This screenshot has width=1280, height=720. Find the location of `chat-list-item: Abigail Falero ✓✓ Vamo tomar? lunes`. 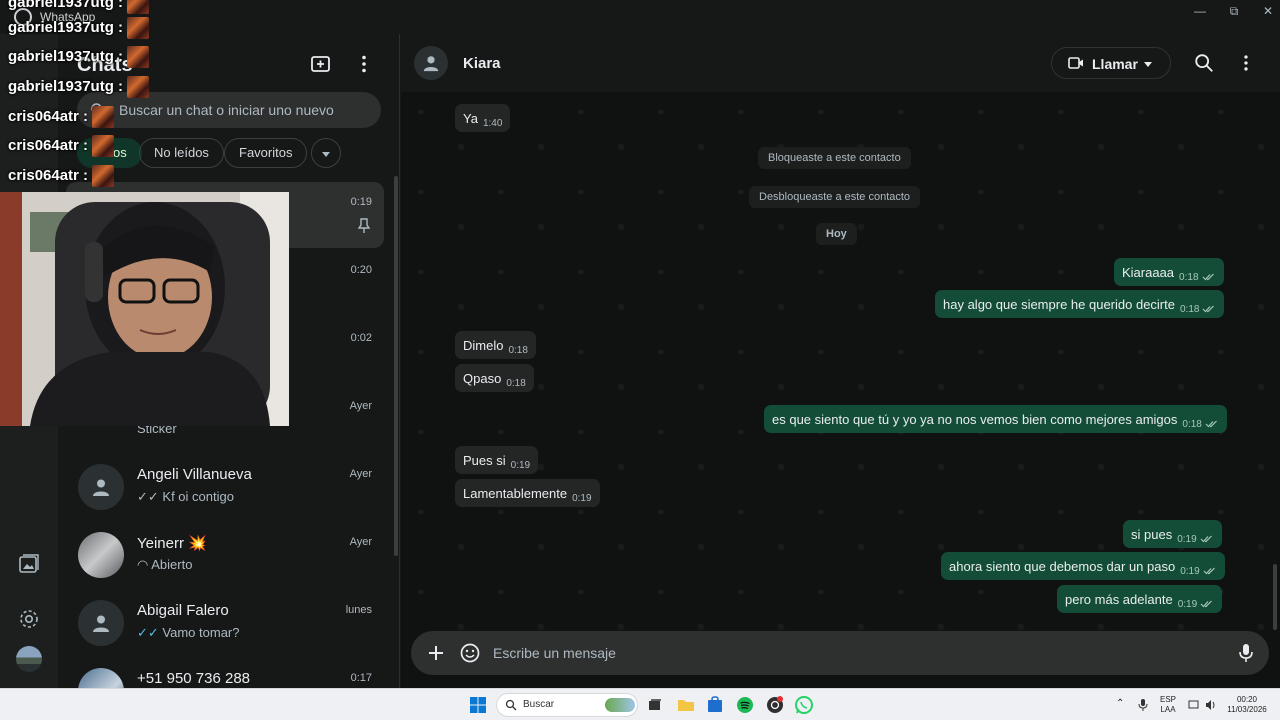

chat-list-item: Abigail Falero ✓✓ Vamo tomar? lunes is located at coordinates (225, 623).